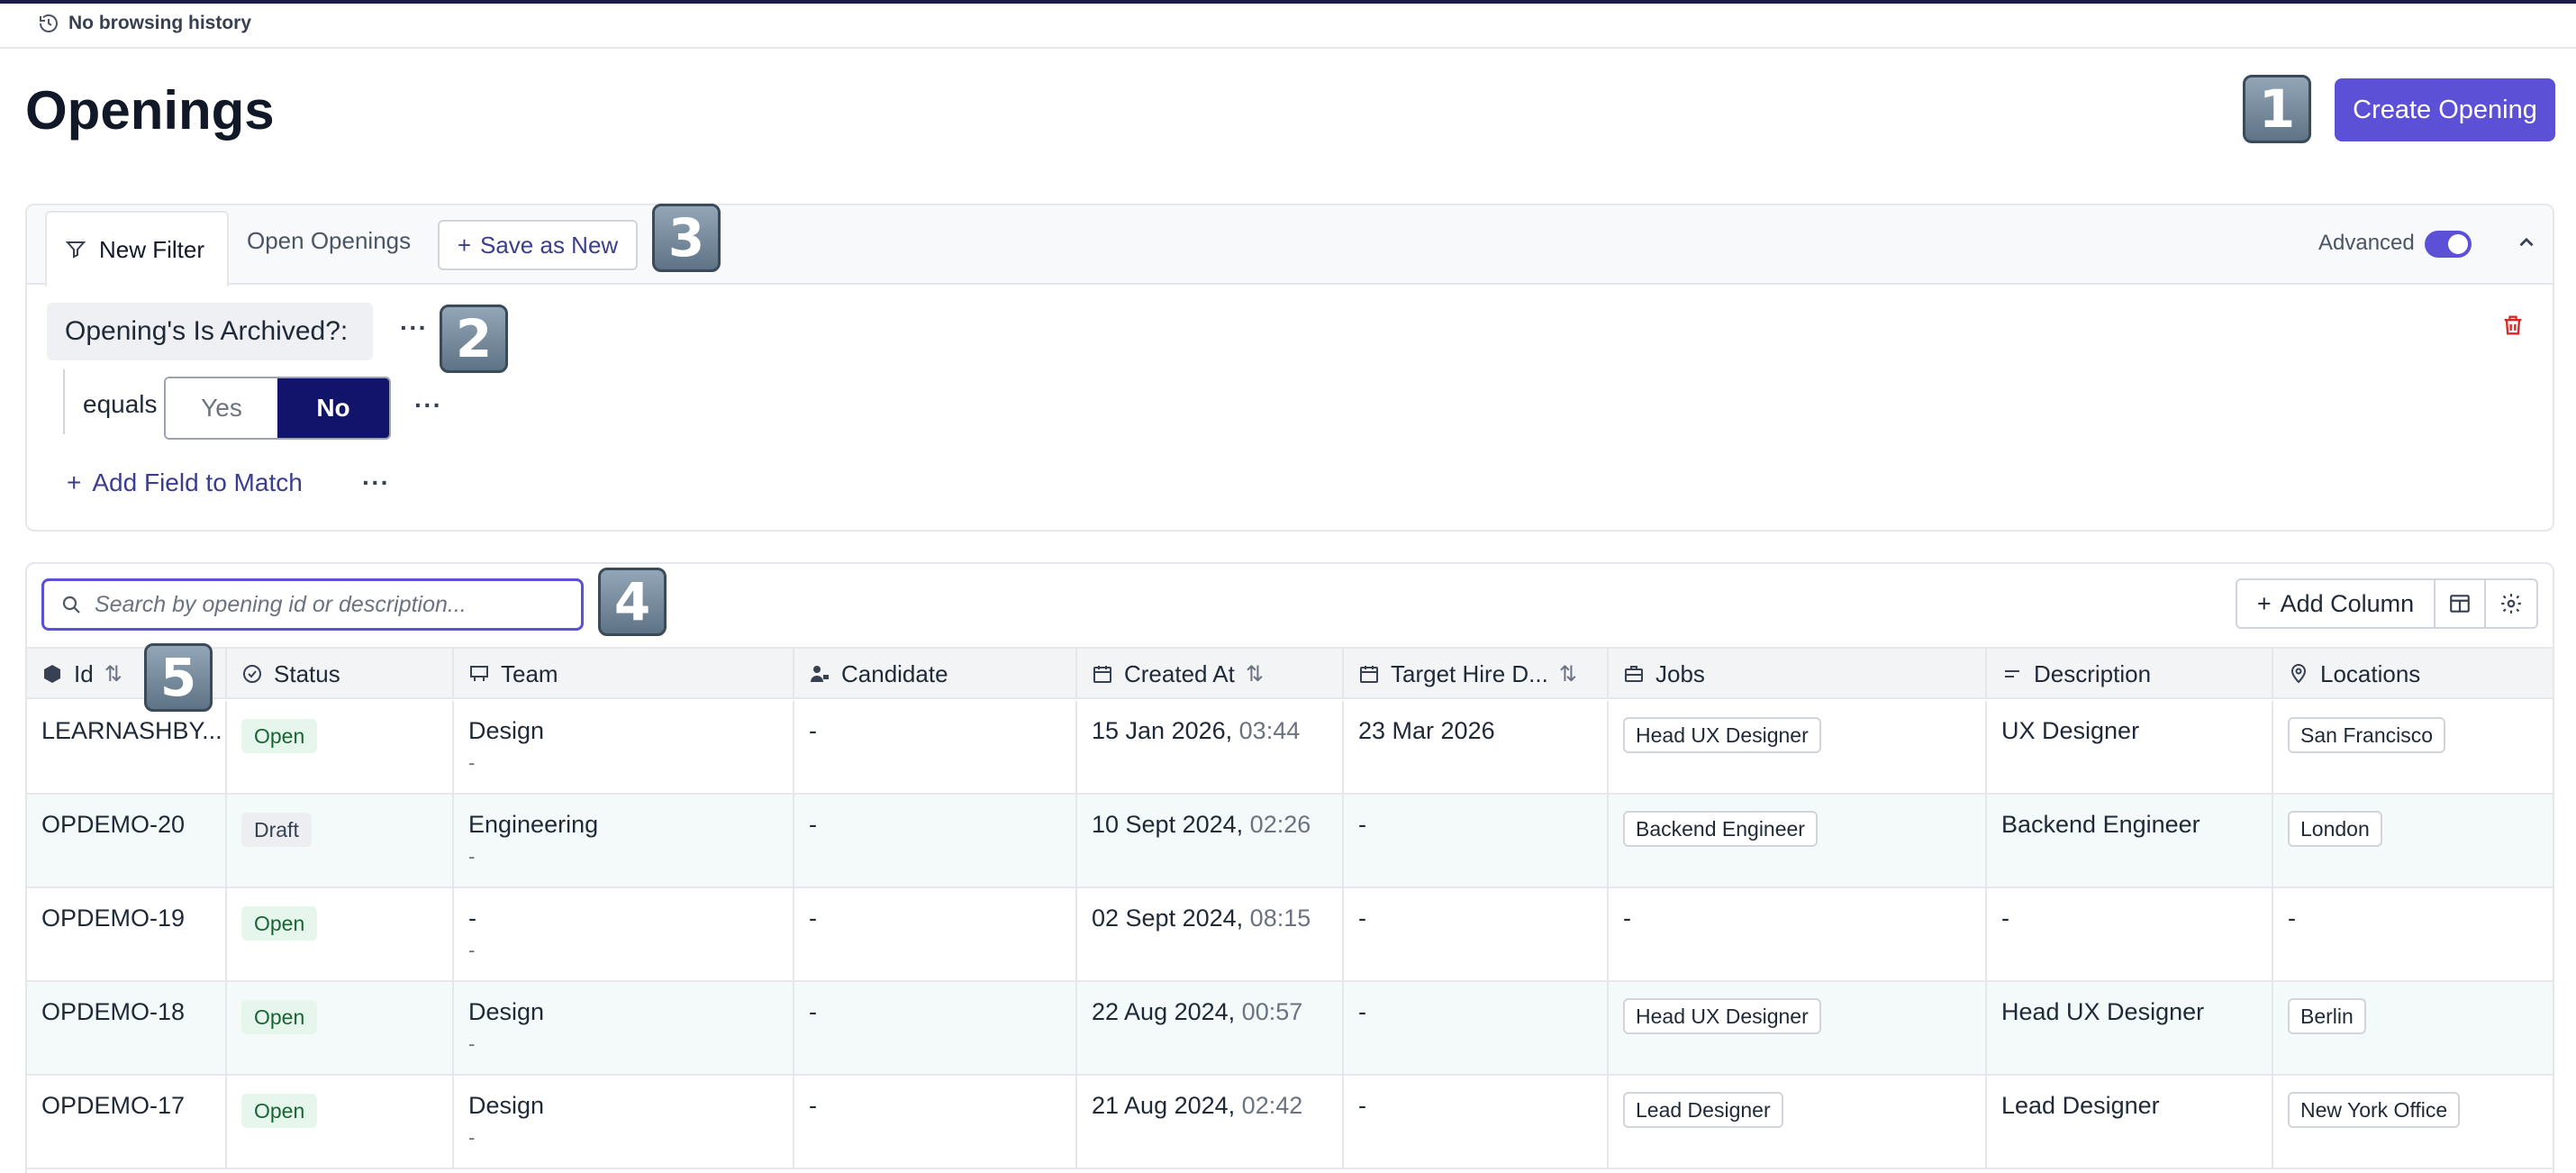 The image size is (2576, 1173). What do you see at coordinates (2130, 747) in the screenshot?
I see `cell-description: UX Designer` at bounding box center [2130, 747].